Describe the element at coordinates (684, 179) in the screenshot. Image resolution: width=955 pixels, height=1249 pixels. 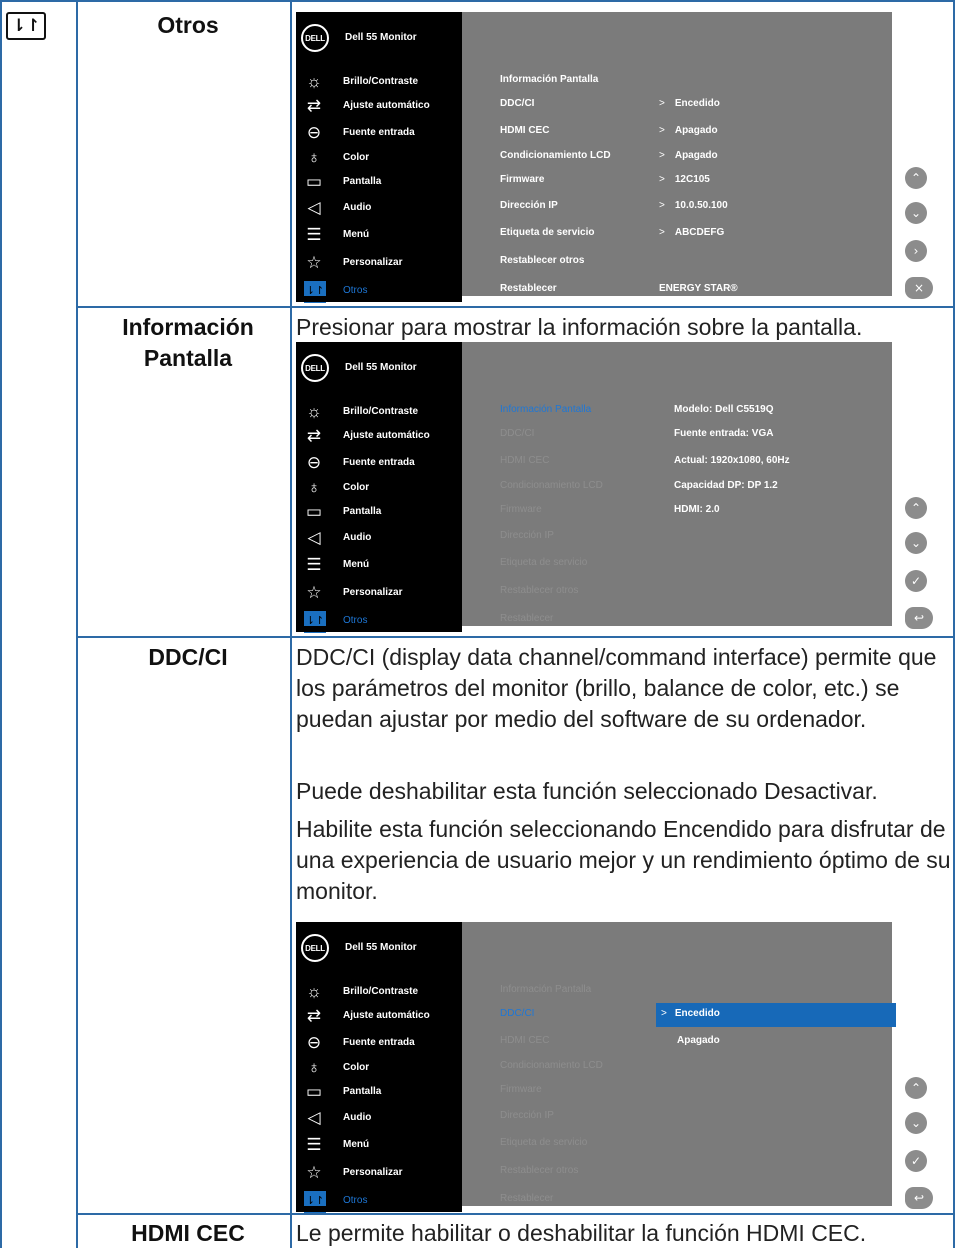
I see `osd-value: >12C105` at that location.